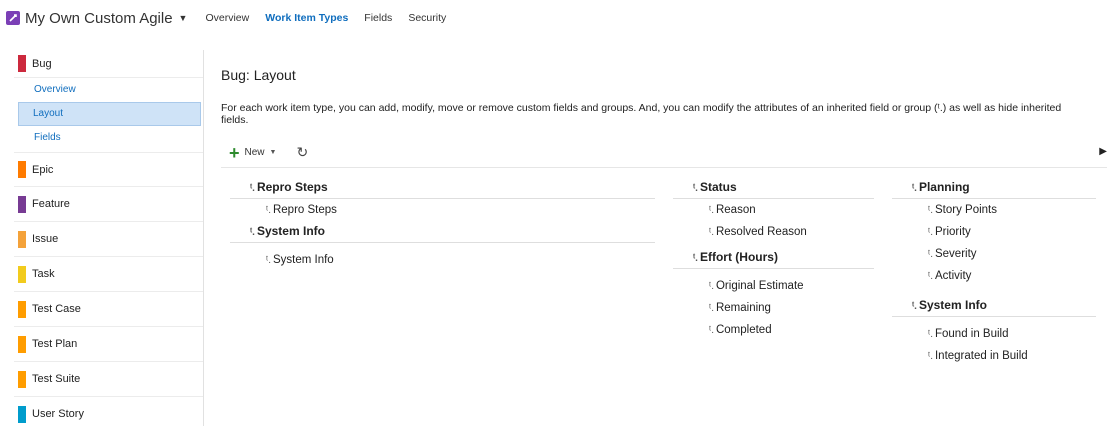 This screenshot has width=1107, height=426. I want to click on test-suite-color-bar, so click(22, 379).